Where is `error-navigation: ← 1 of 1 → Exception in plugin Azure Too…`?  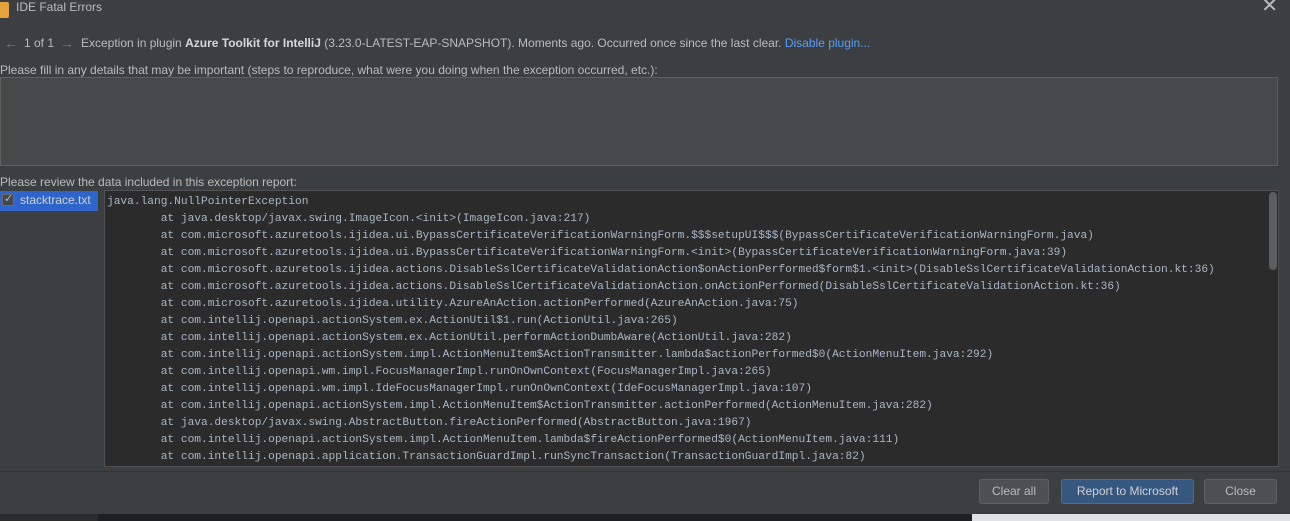
error-navigation: ← 1 of 1 → Exception in plugin Azure Too… is located at coordinates (645, 43).